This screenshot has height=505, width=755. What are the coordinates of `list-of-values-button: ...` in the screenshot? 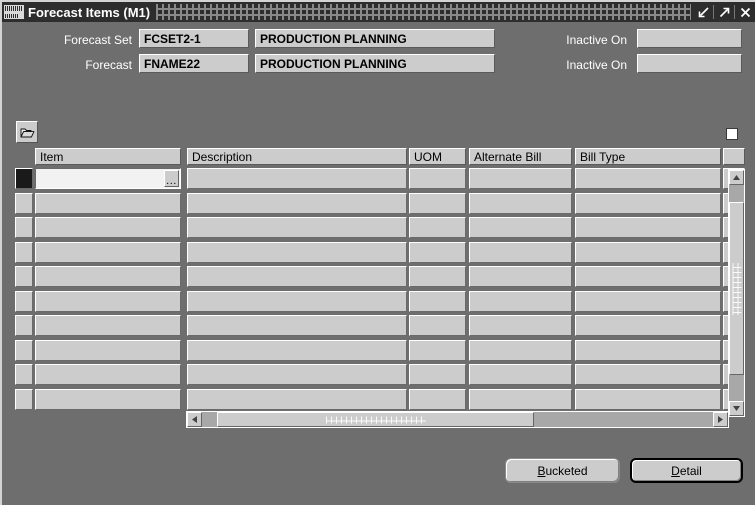 It's located at (171, 178).